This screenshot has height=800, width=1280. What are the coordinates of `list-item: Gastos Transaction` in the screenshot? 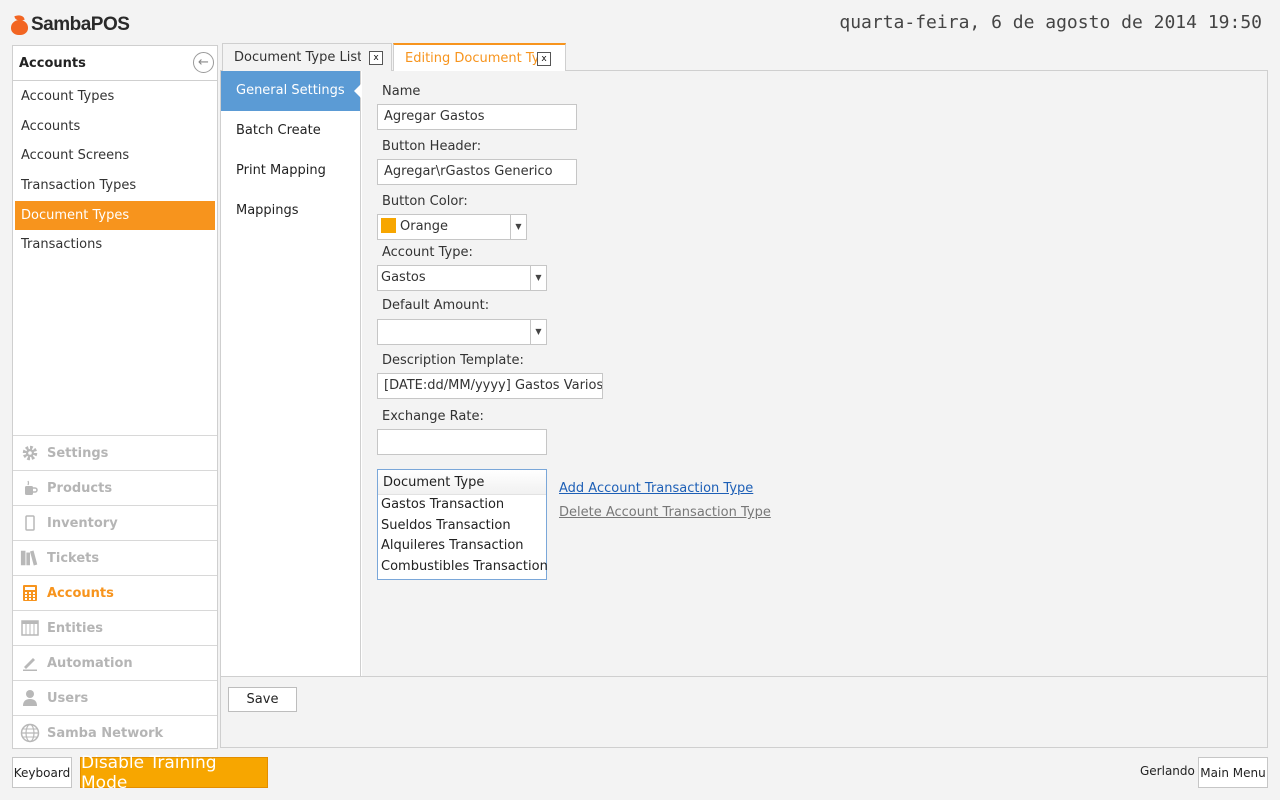 It's located at (462, 505).